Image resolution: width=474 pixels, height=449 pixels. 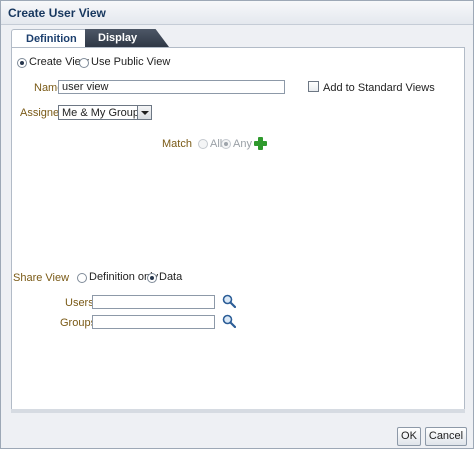 What do you see at coordinates (130, 62) in the screenshot?
I see `use-public-view-label: Use Public View` at bounding box center [130, 62].